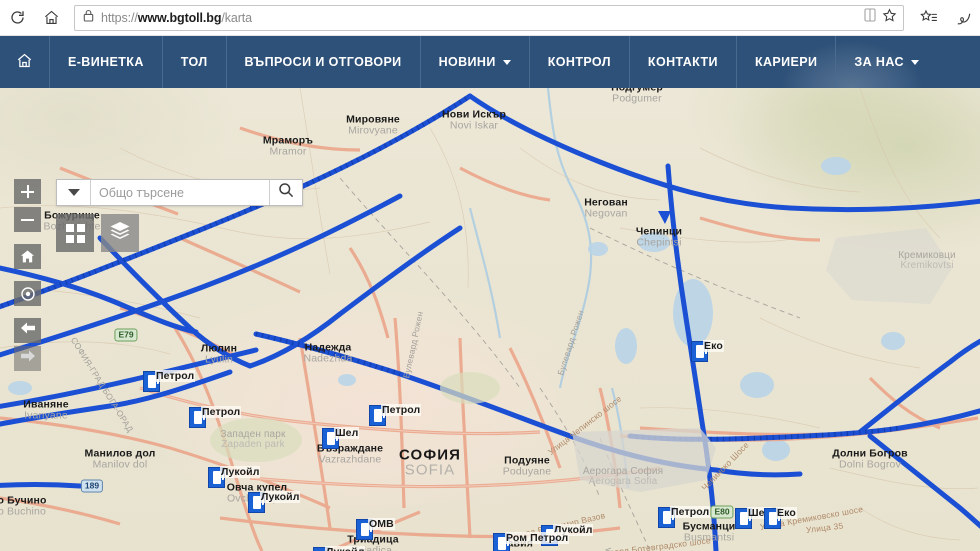 The height and width of the screenshot is (551, 980). I want to click on nav-tol: ТОЛ, so click(195, 62).